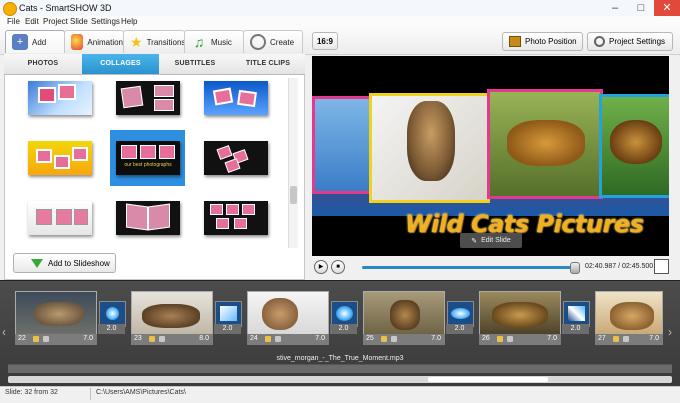 The width and height of the screenshot is (680, 403). I want to click on audio-track, so click(340, 368).